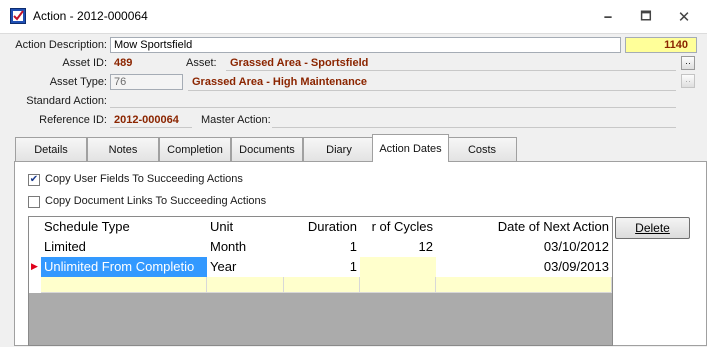 The image size is (707, 347). I want to click on column-header-next-date: Date of Next Action, so click(524, 227).